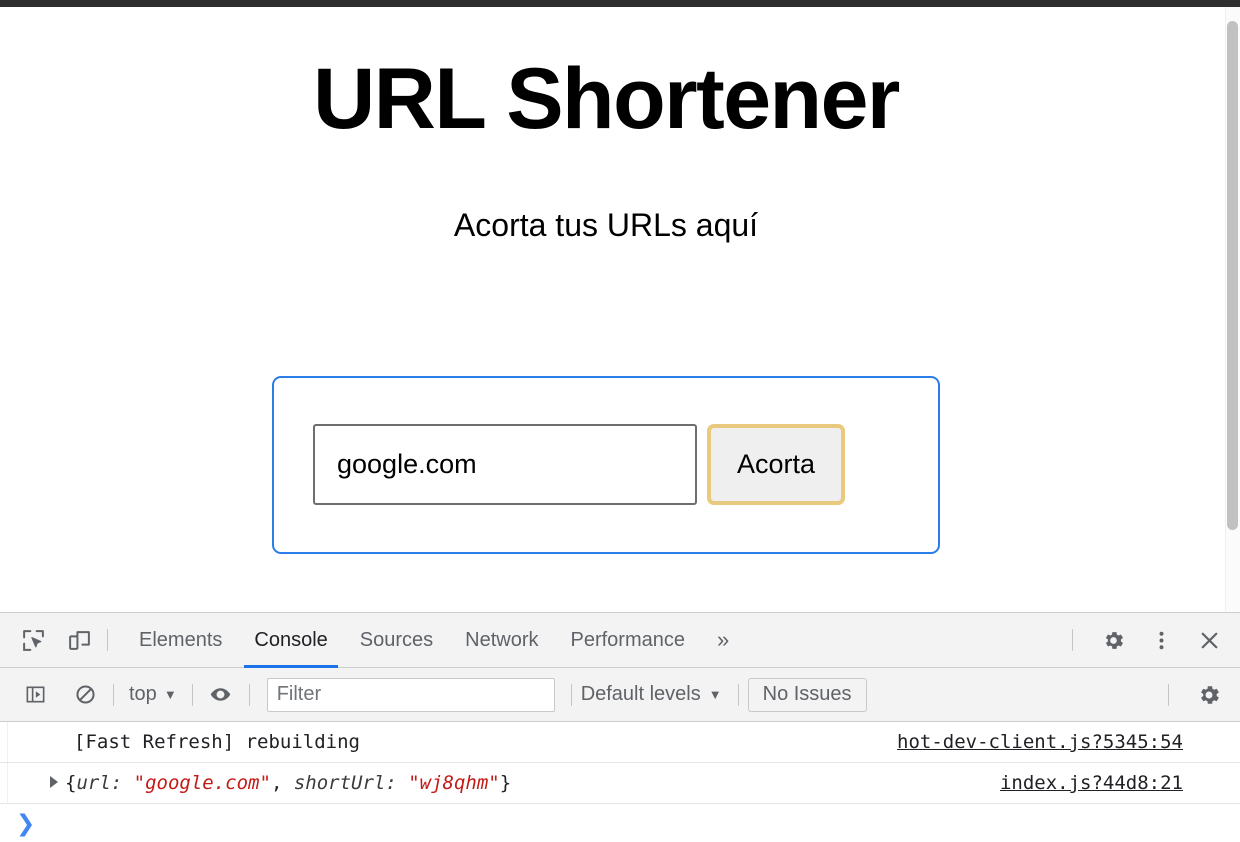 The height and width of the screenshot is (842, 1240). I want to click on close-icon, so click(1209, 640).